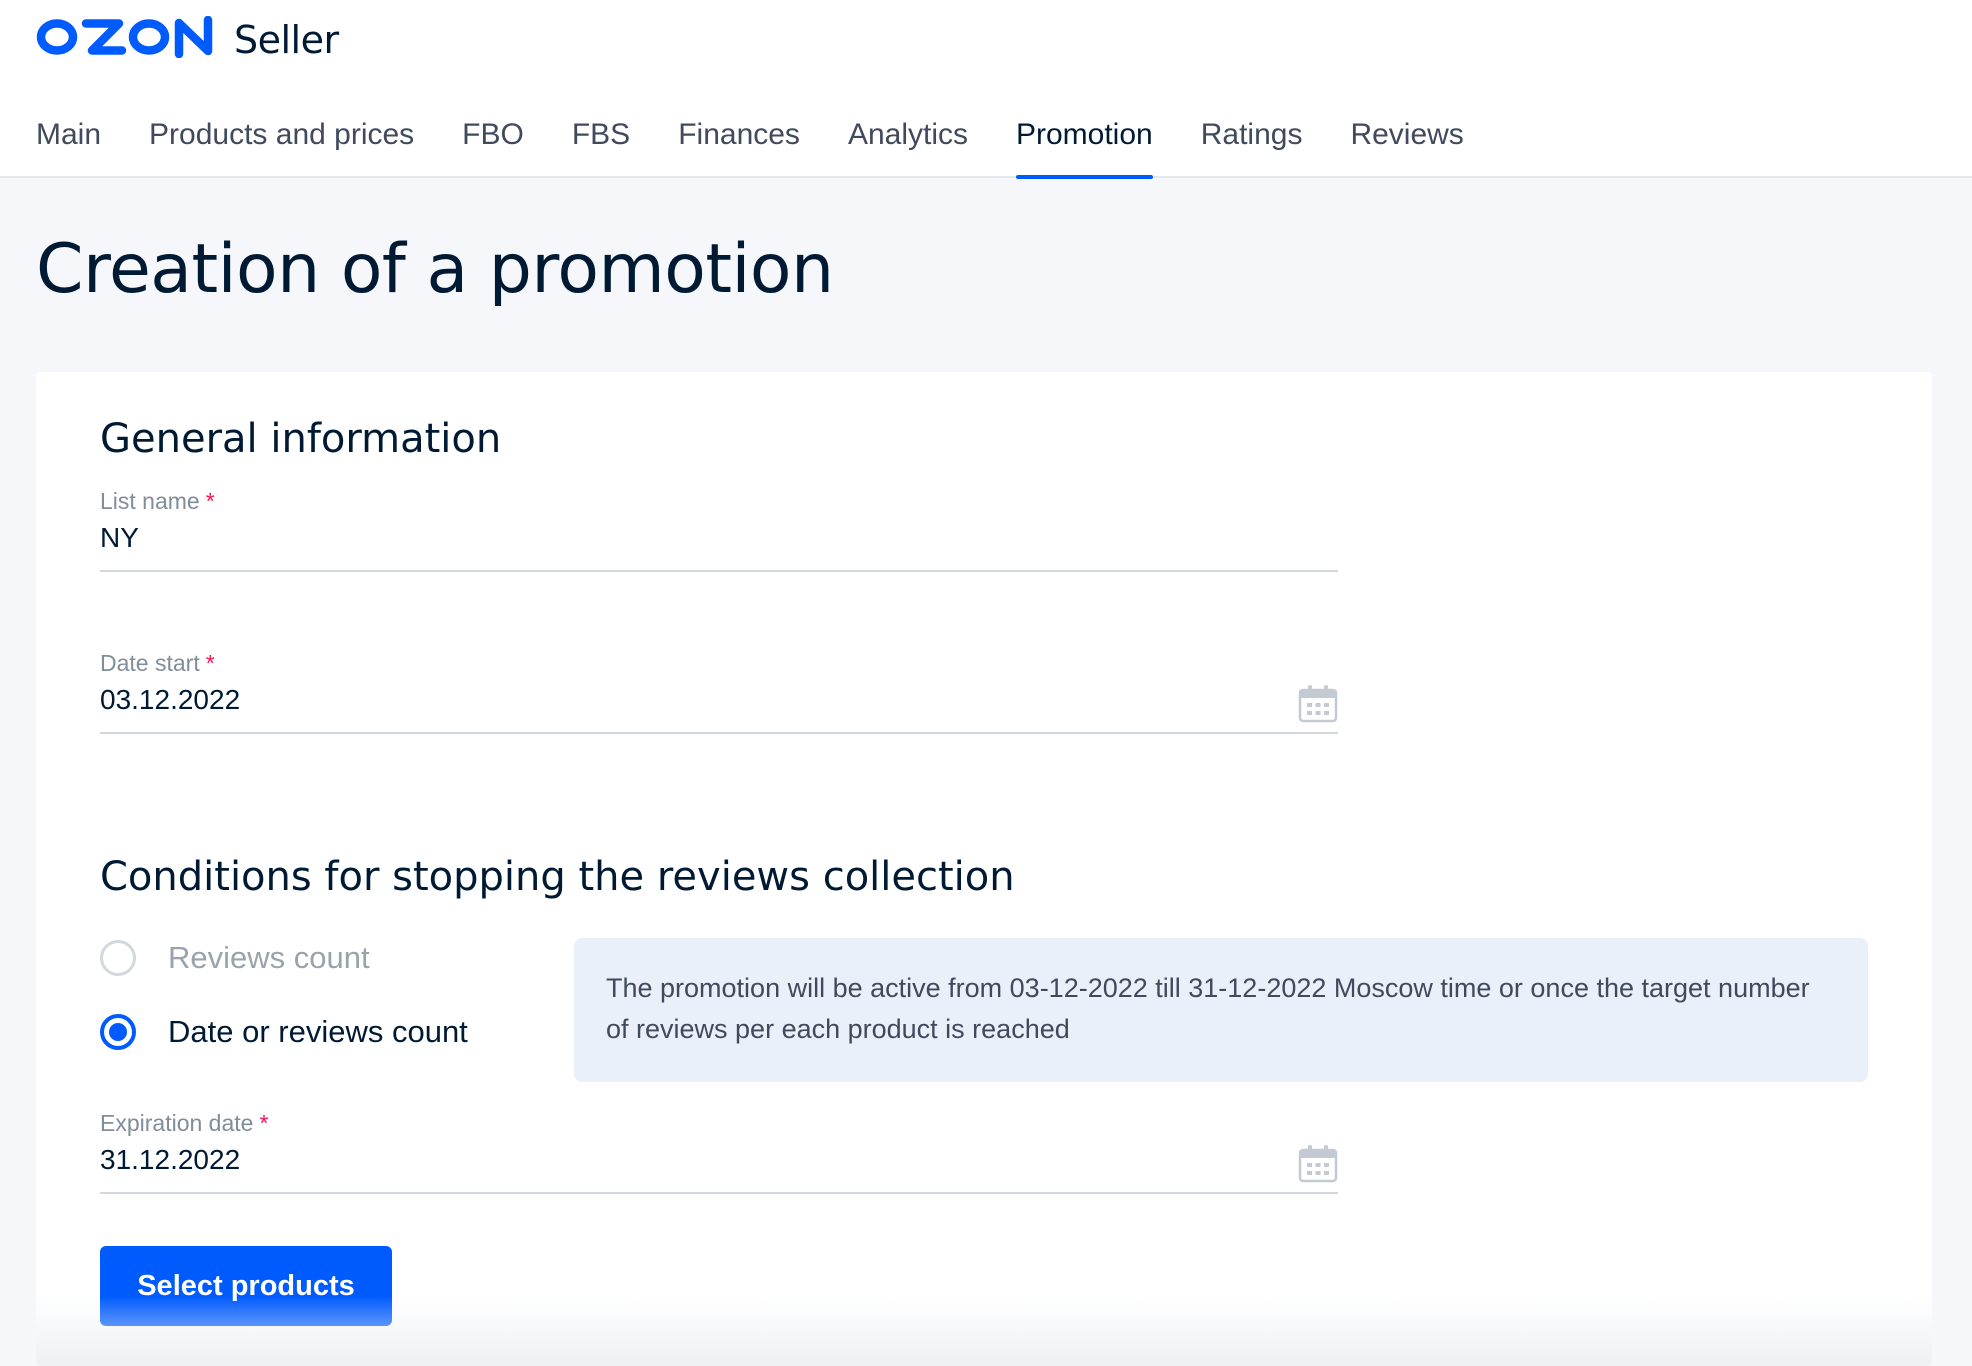  Describe the element at coordinates (908, 144) in the screenshot. I see `nav-item-analytics: Analytics` at that location.